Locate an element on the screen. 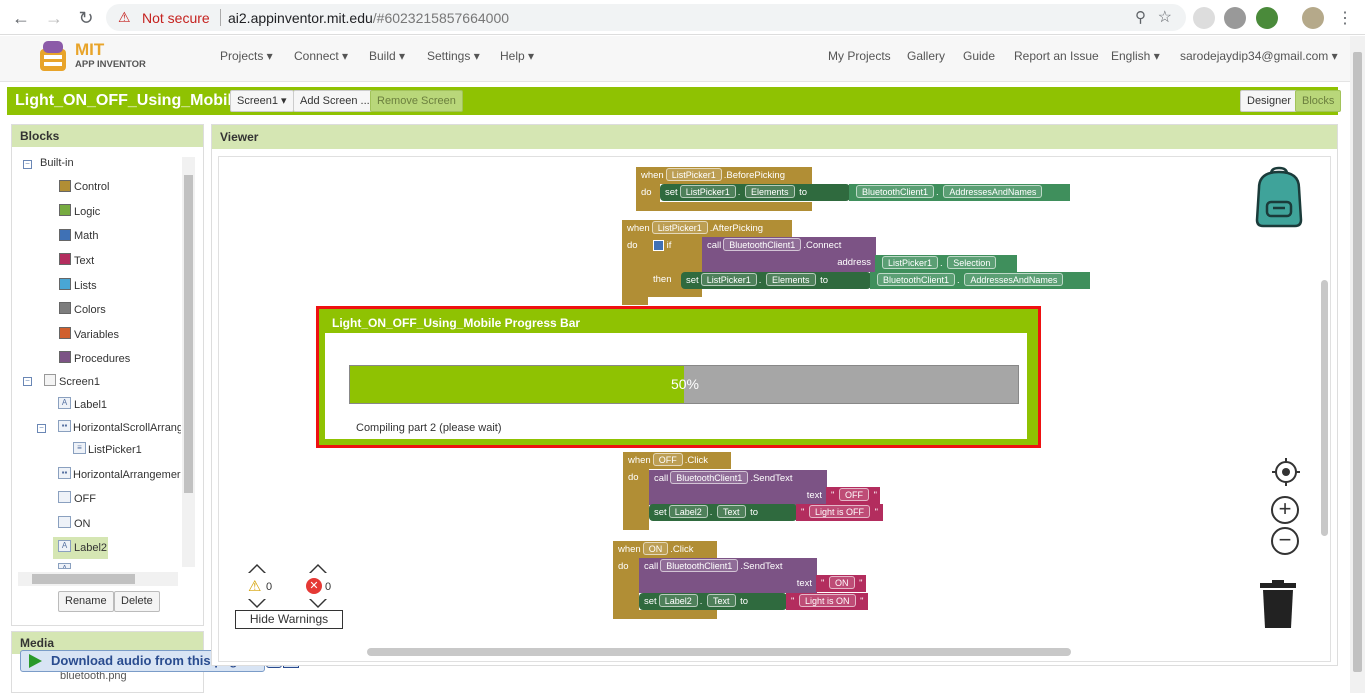 This screenshot has height=693, width=1365. menu-settings: Settings ▾ is located at coordinates (453, 56).